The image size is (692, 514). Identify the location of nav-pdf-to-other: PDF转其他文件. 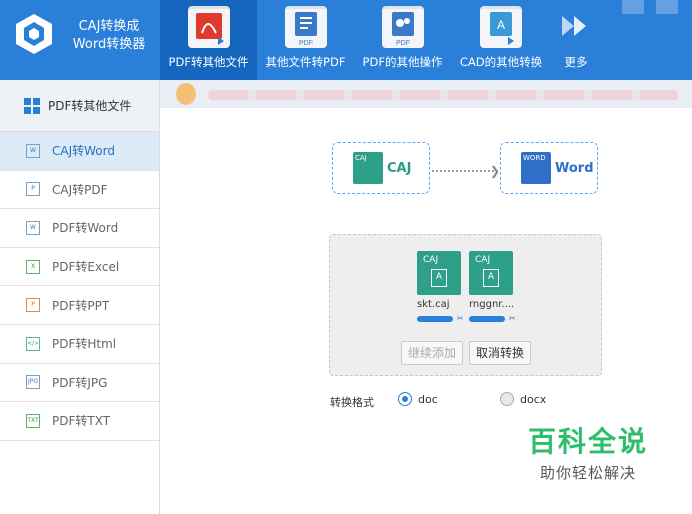
(208, 40).